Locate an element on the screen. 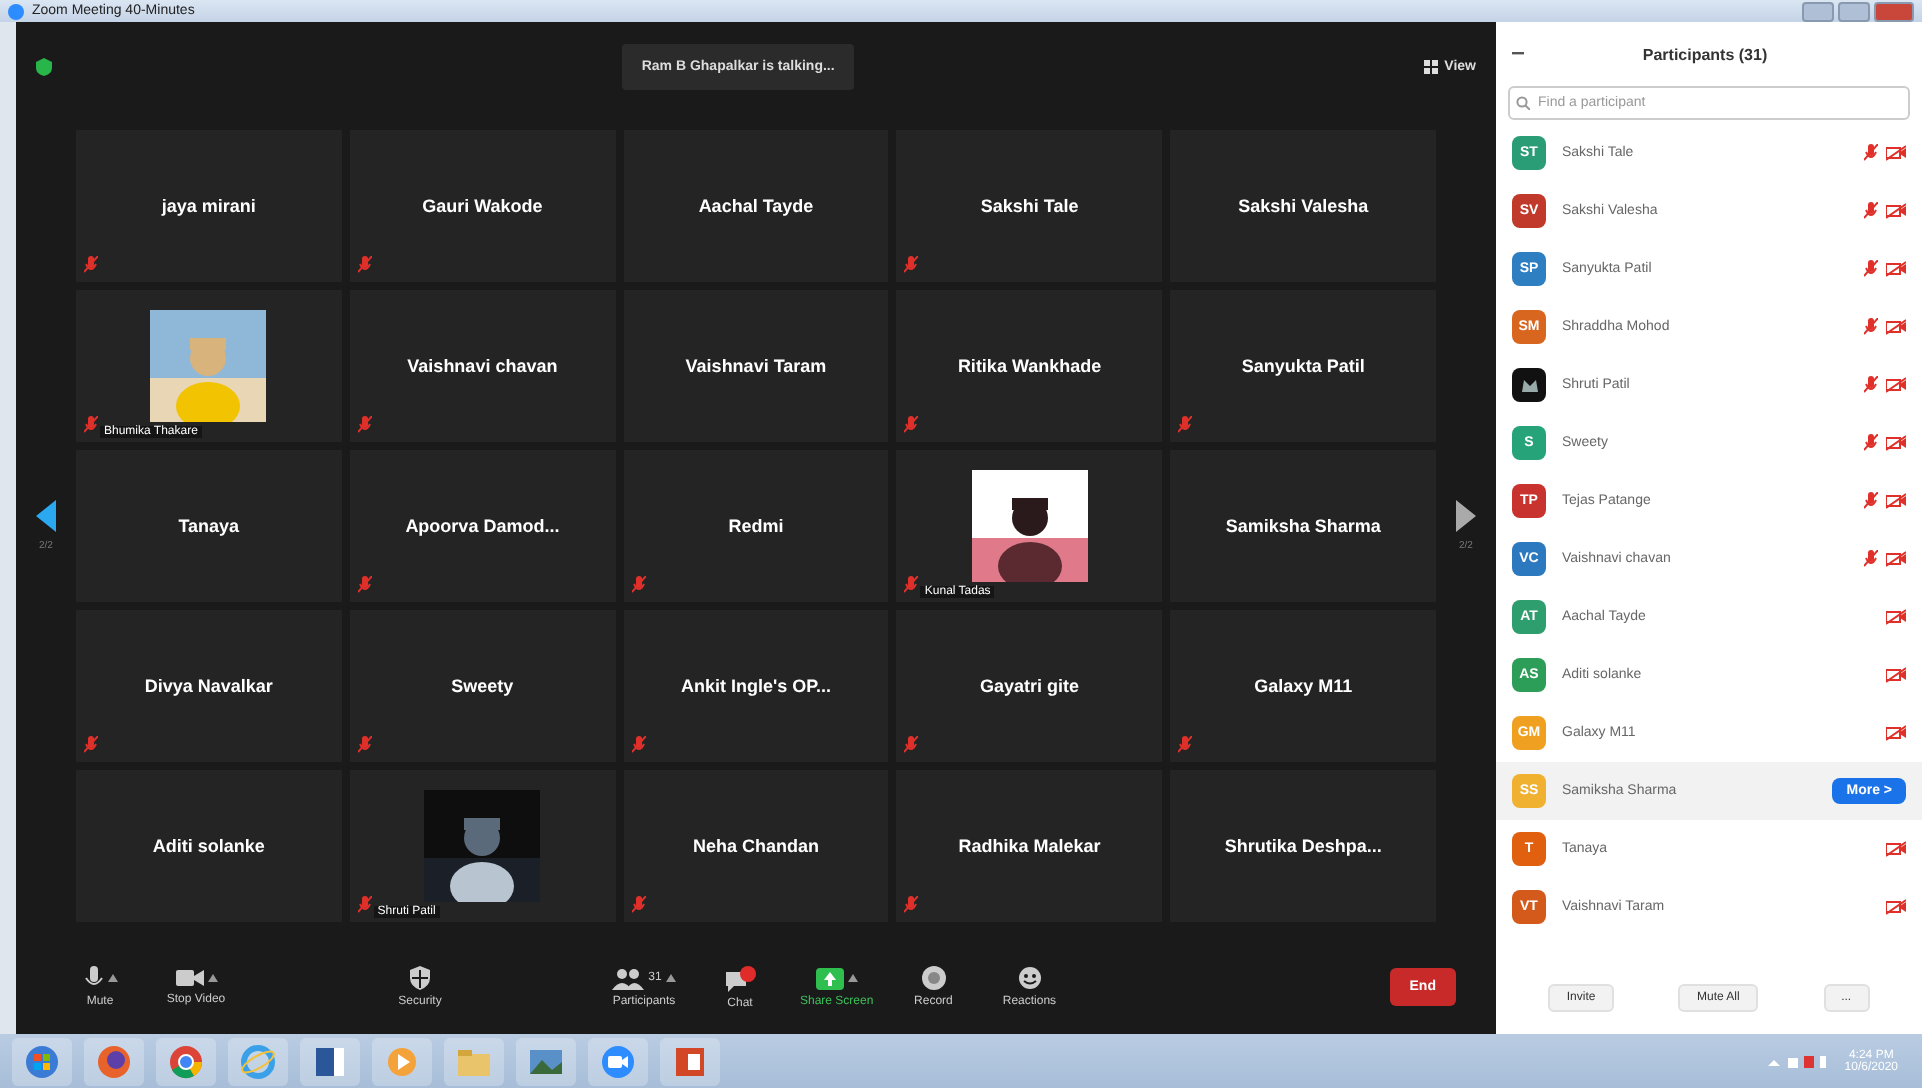  next-page-icon is located at coordinates (1466, 516).